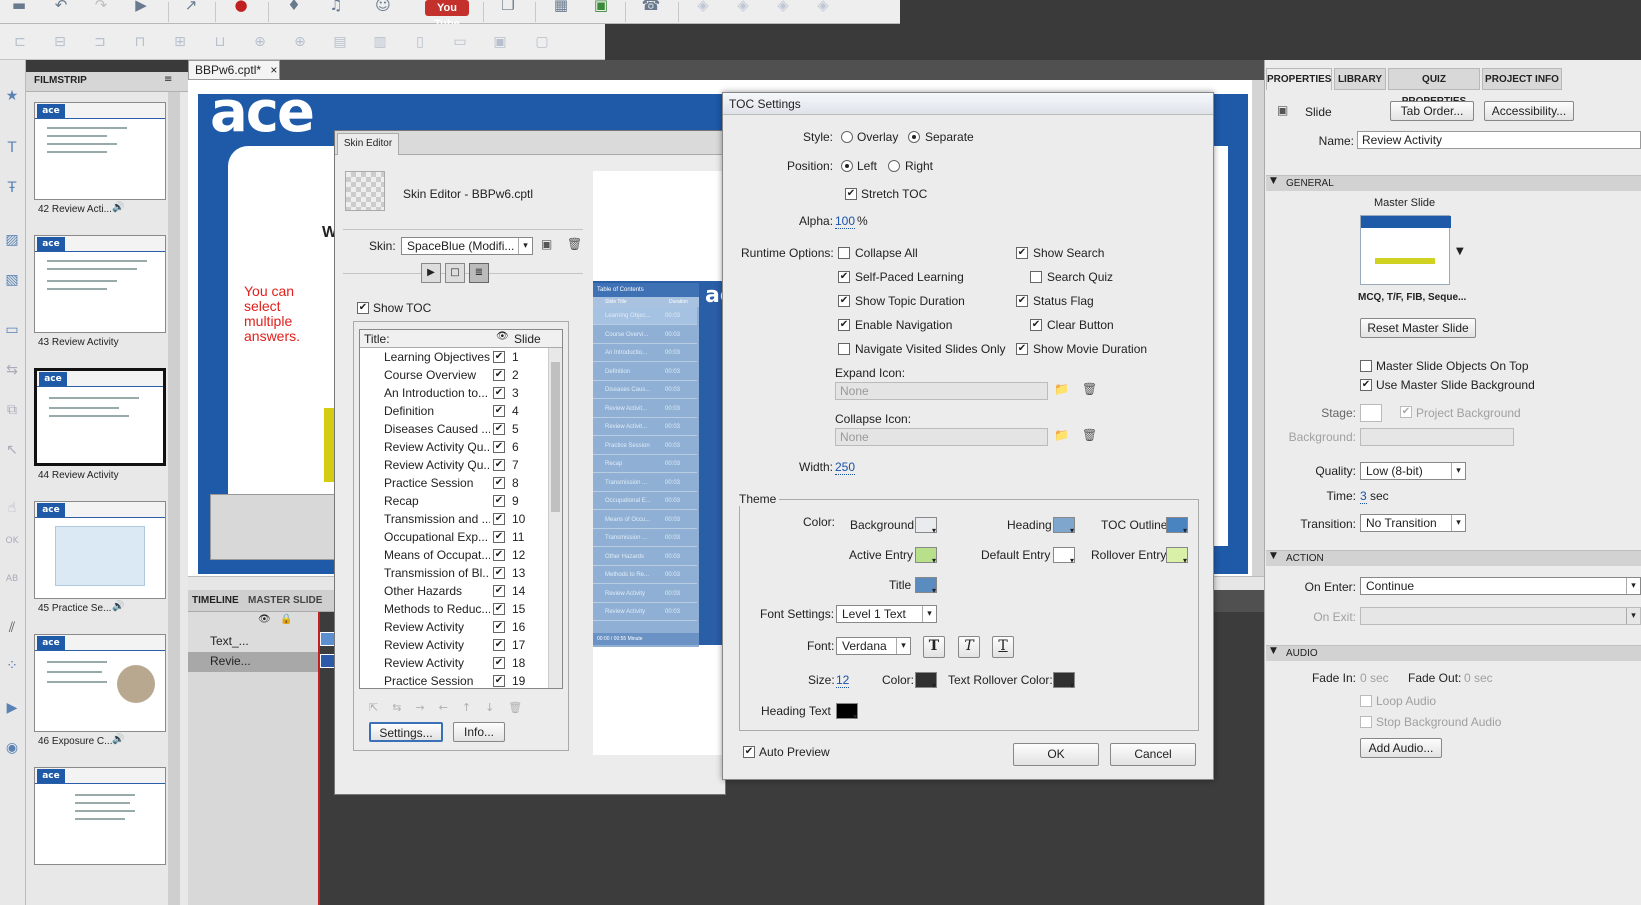 This screenshot has height=905, width=1641. What do you see at coordinates (1177, 526) in the screenshot?
I see `toc-outline-color-swatch` at bounding box center [1177, 526].